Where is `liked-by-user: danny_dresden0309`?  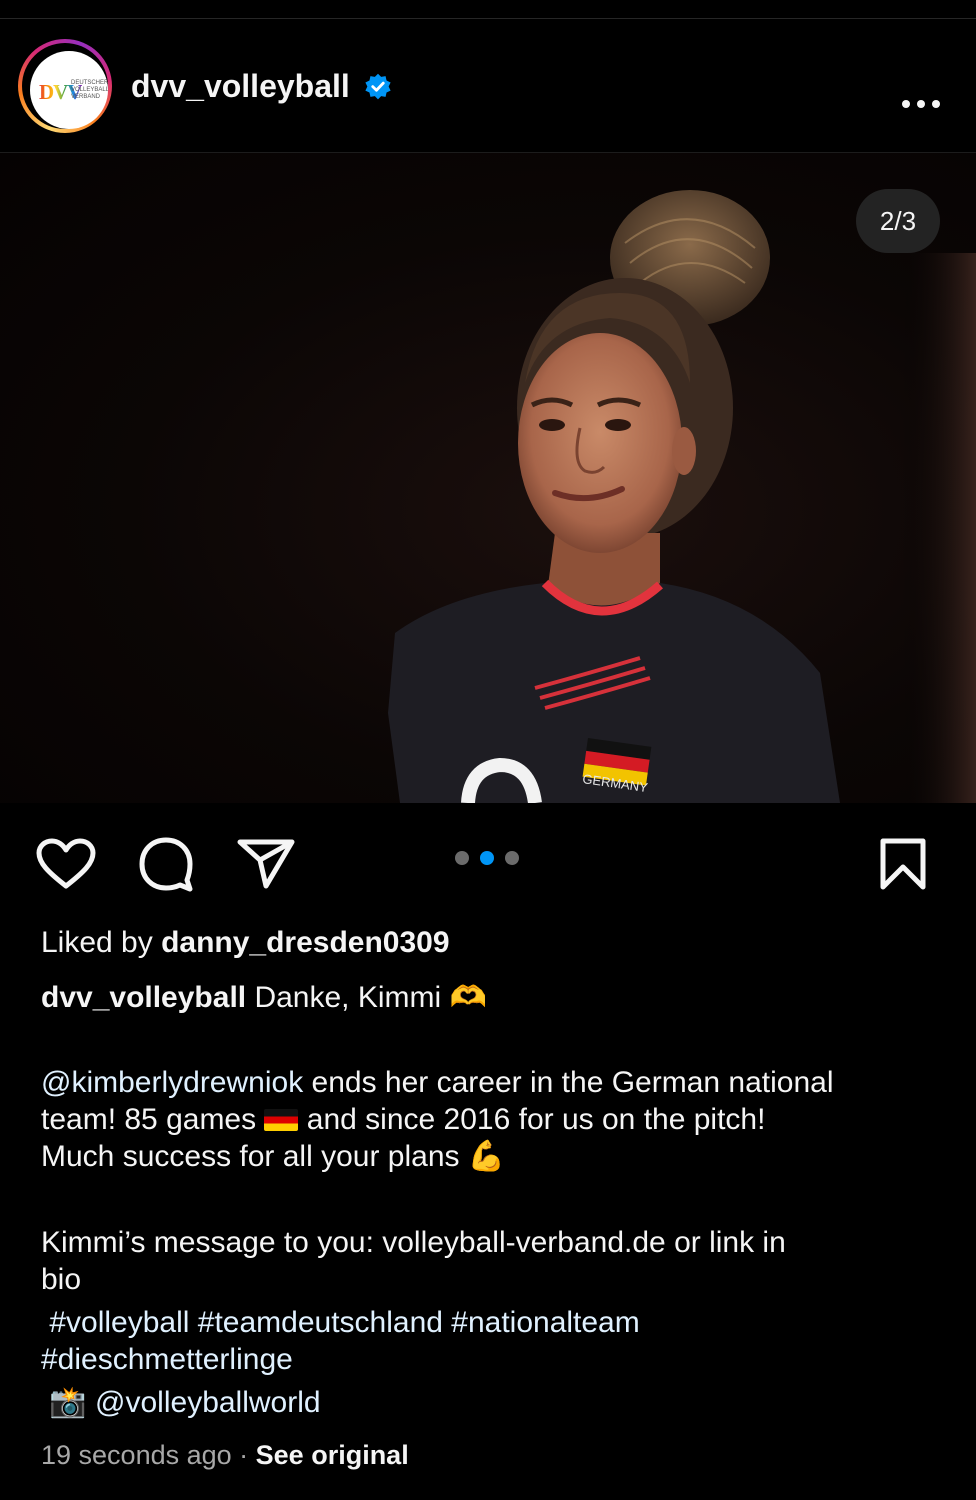 liked-by-user: danny_dresden0309 is located at coordinates (305, 942).